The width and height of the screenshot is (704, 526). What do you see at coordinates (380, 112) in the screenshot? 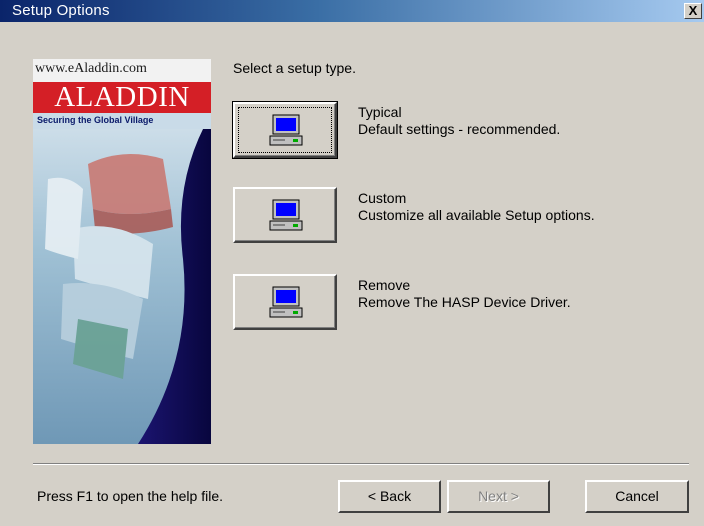
I see `typical-option-title: Typical` at bounding box center [380, 112].